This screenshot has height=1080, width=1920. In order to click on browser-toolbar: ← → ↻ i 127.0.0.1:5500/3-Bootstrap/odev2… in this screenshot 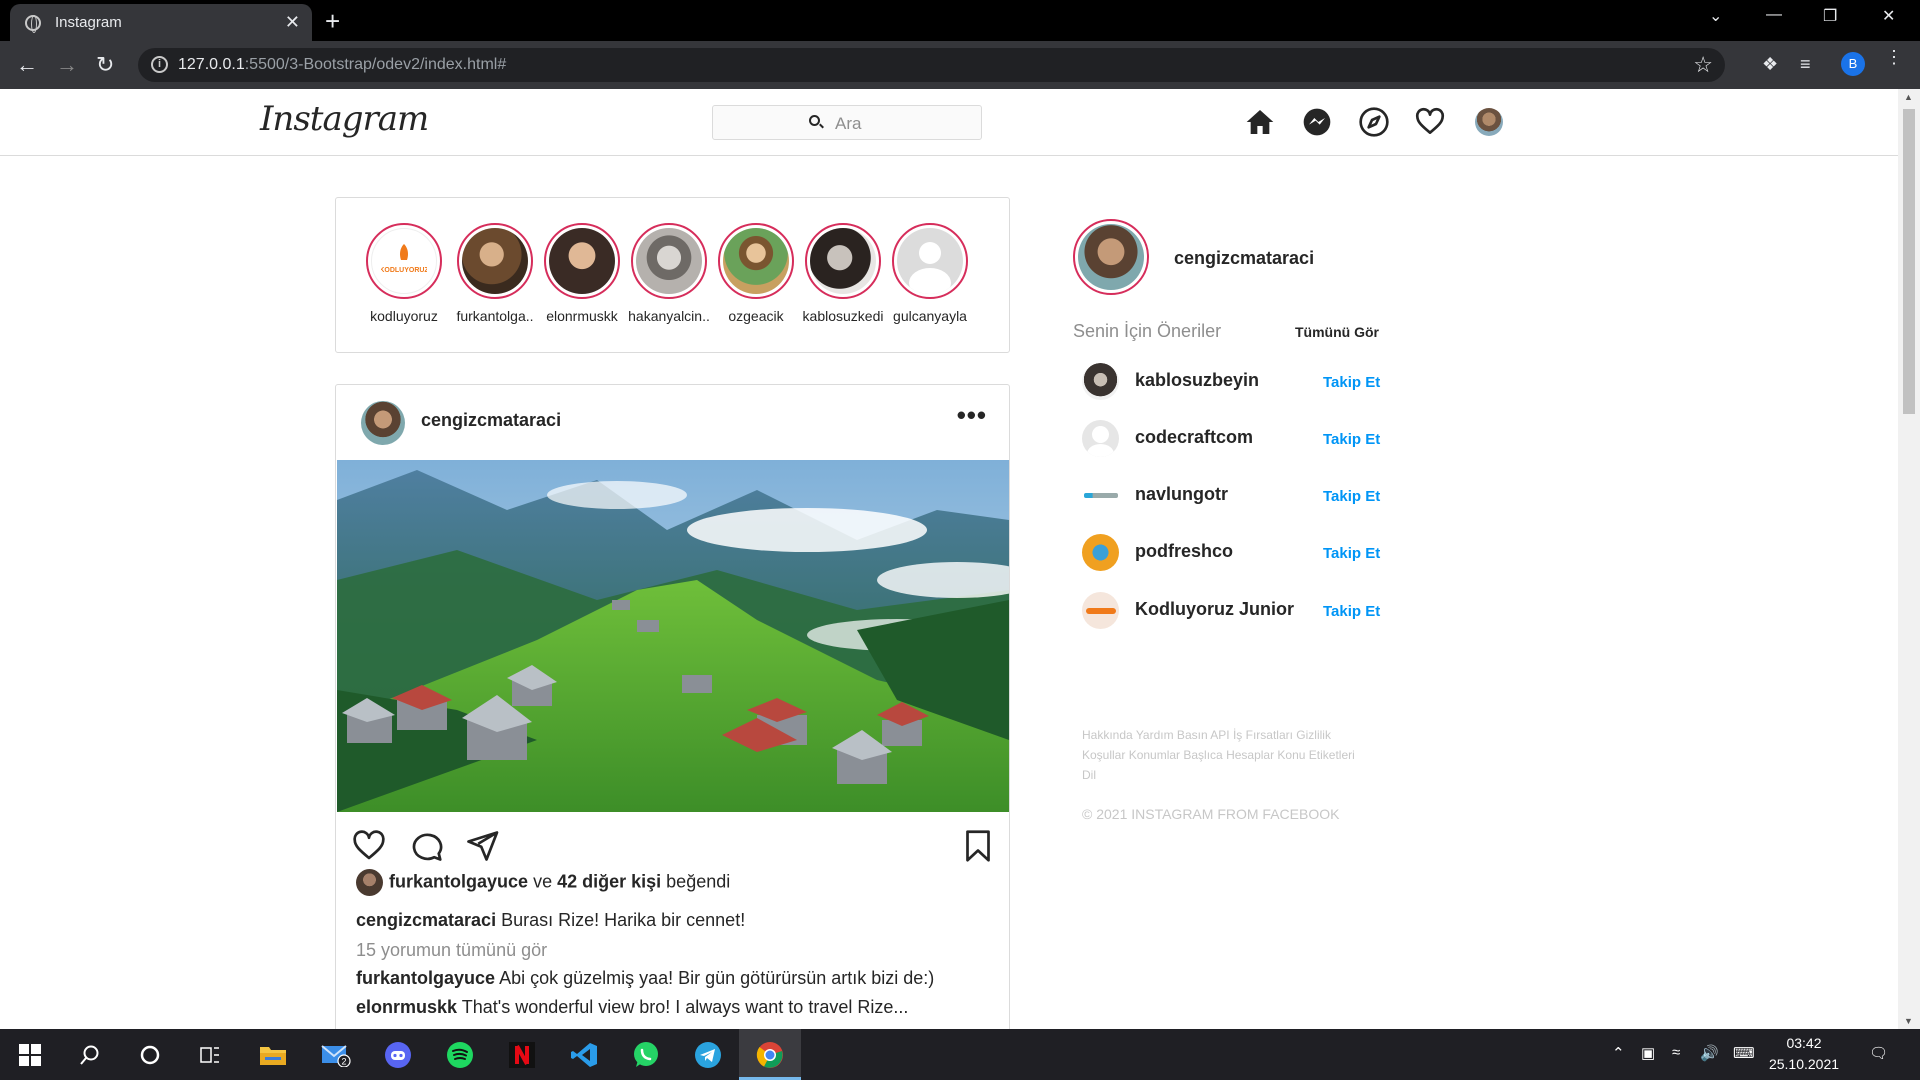, I will do `click(960, 65)`.